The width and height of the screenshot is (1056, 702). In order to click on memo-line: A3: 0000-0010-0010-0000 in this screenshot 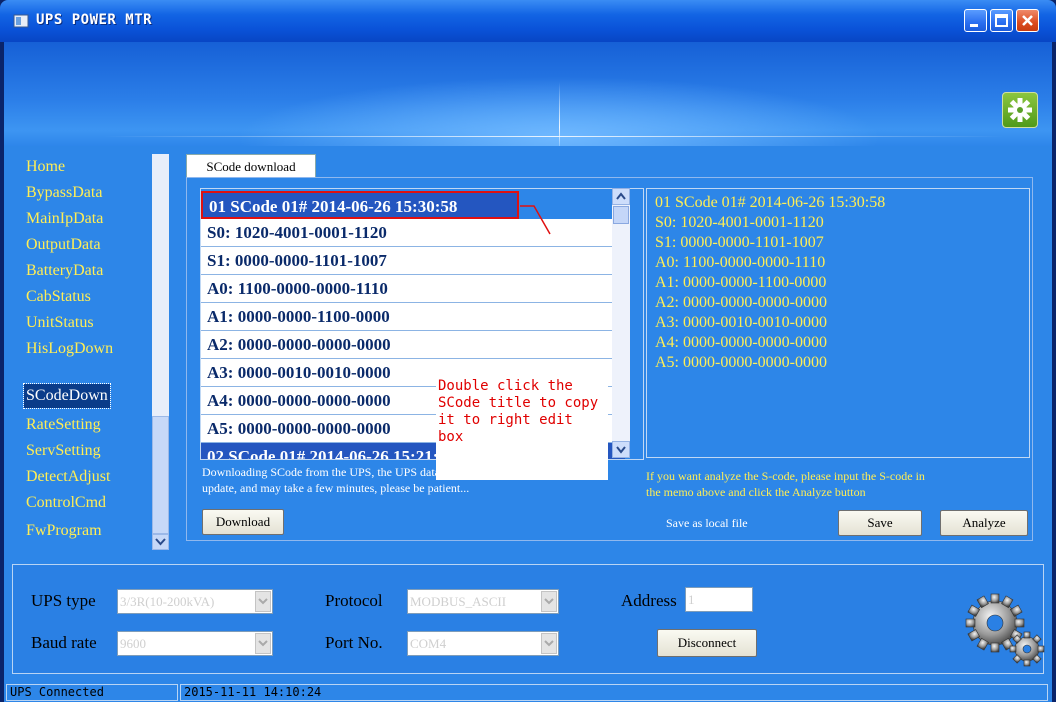, I will do `click(741, 322)`.